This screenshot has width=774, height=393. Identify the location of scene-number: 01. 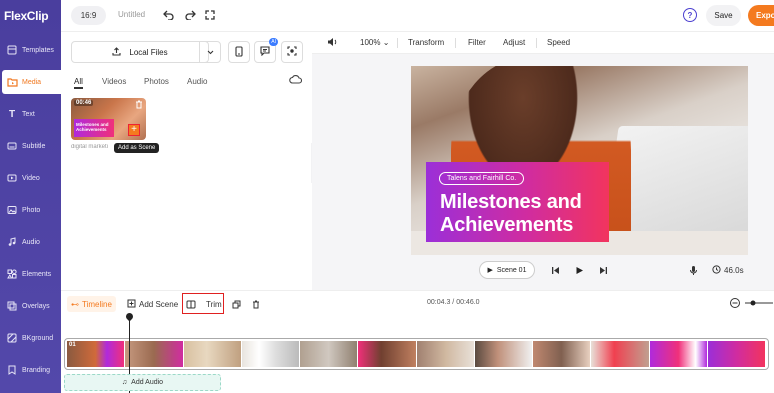
(72, 345).